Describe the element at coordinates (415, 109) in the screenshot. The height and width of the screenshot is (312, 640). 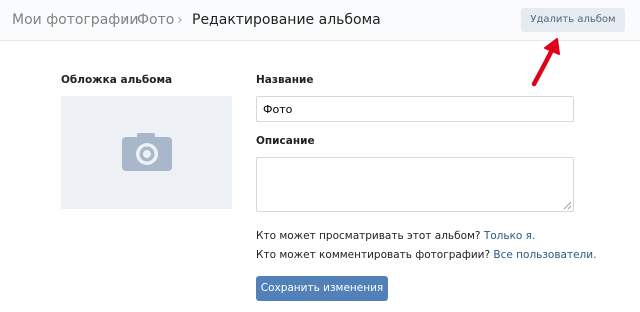
I see `album-name-input` at that location.